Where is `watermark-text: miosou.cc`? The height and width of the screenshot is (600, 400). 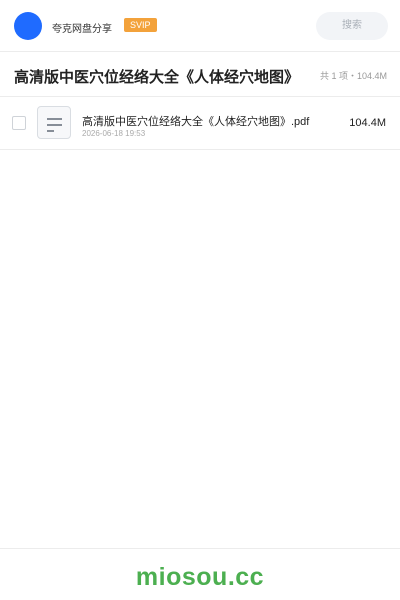
watermark-text: miosou.cc is located at coordinates (200, 577).